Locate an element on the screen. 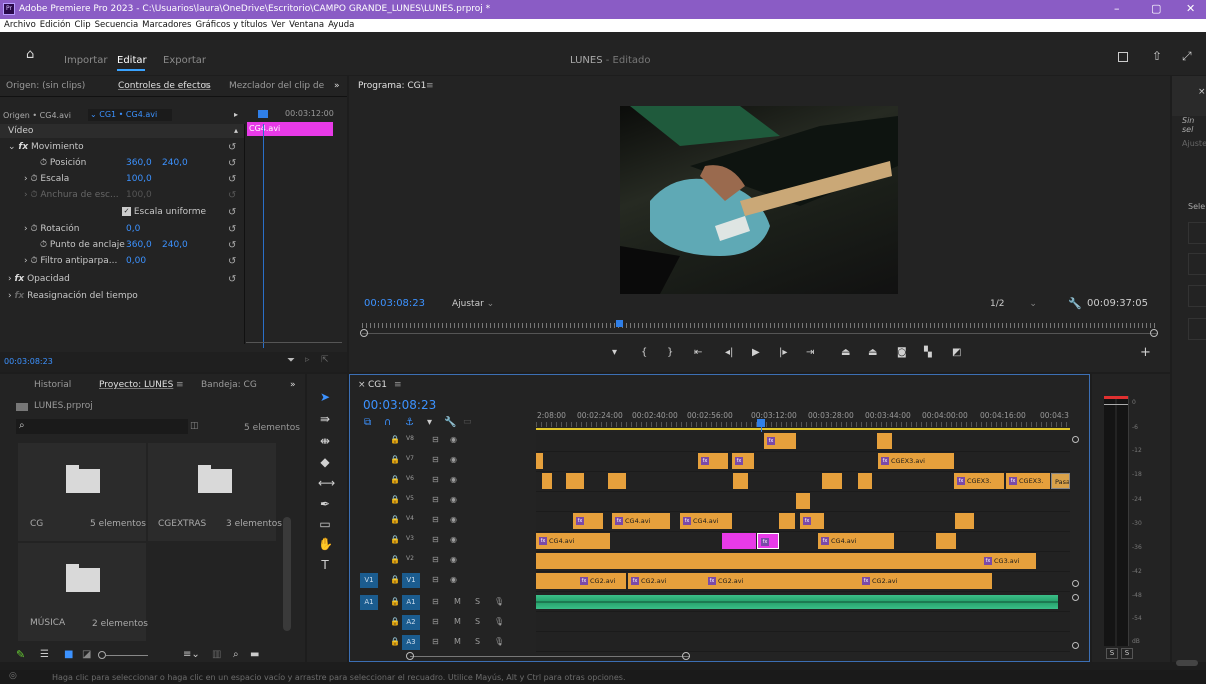 The width and height of the screenshot is (1206, 684). row-rotacion: › ⏱ Rotación 0,0 ↺ is located at coordinates (122, 232).